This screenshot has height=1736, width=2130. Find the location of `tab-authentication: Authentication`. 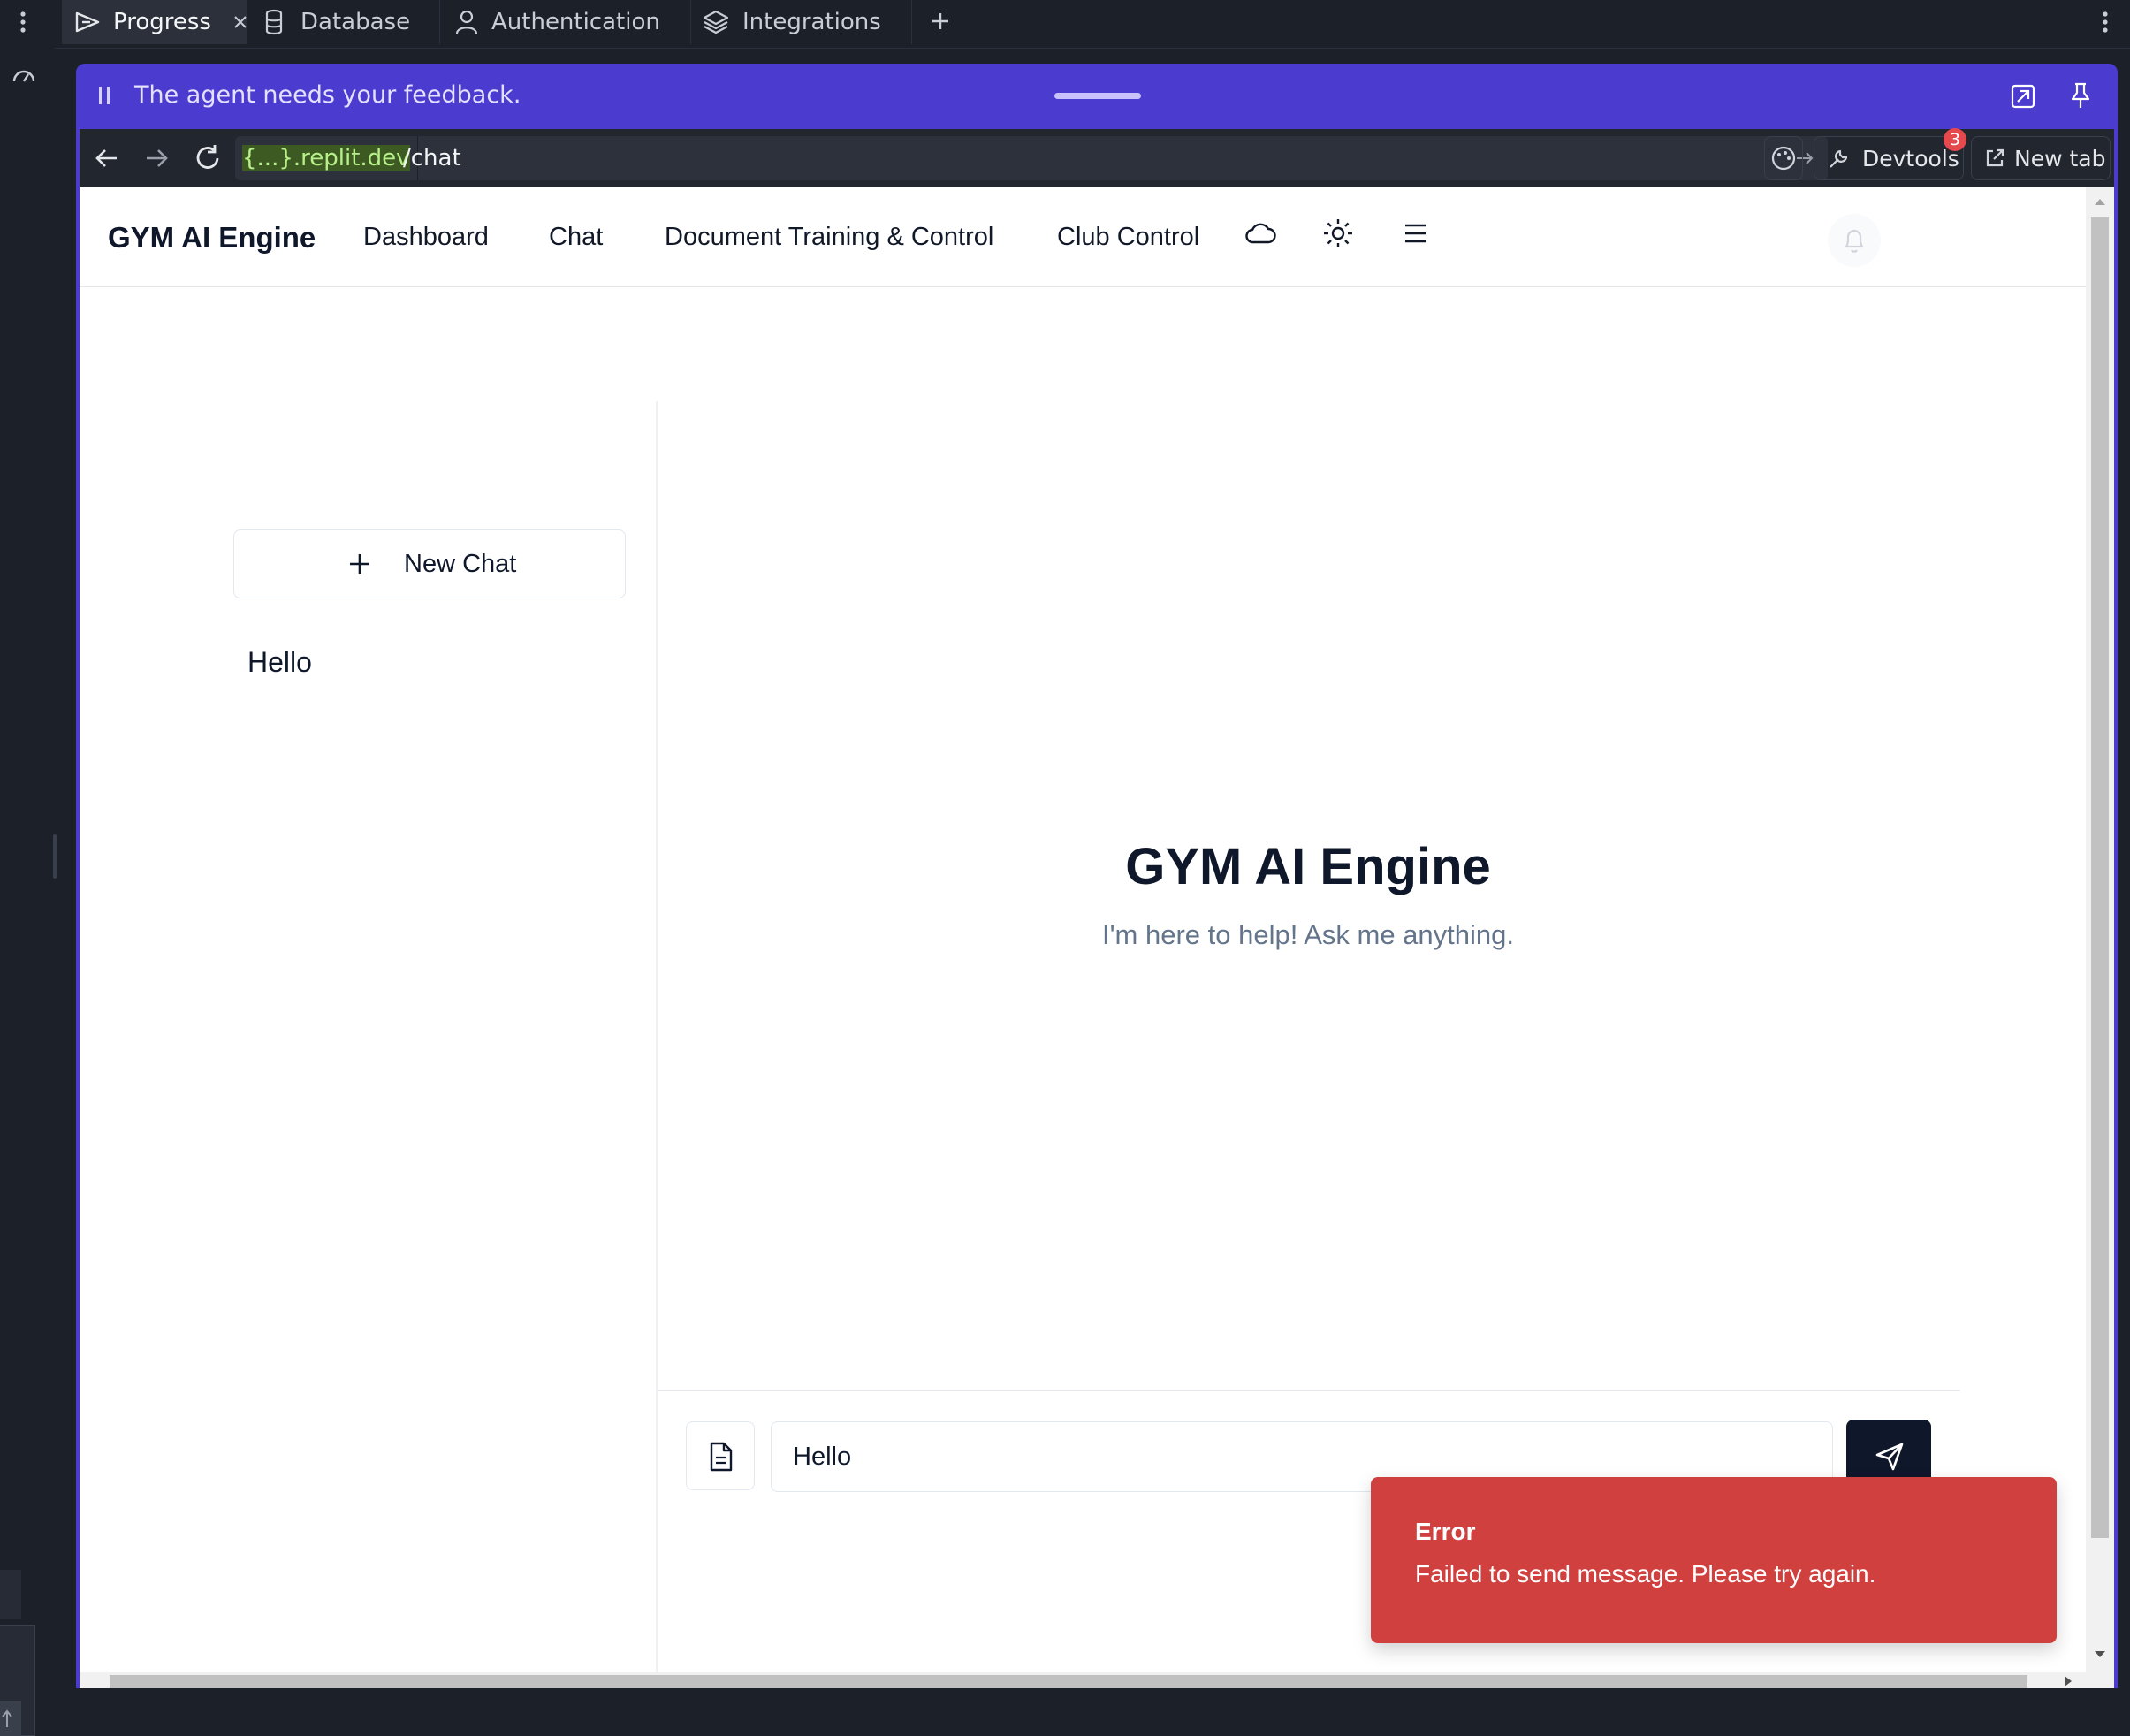

tab-authentication: Authentication is located at coordinates (566, 22).